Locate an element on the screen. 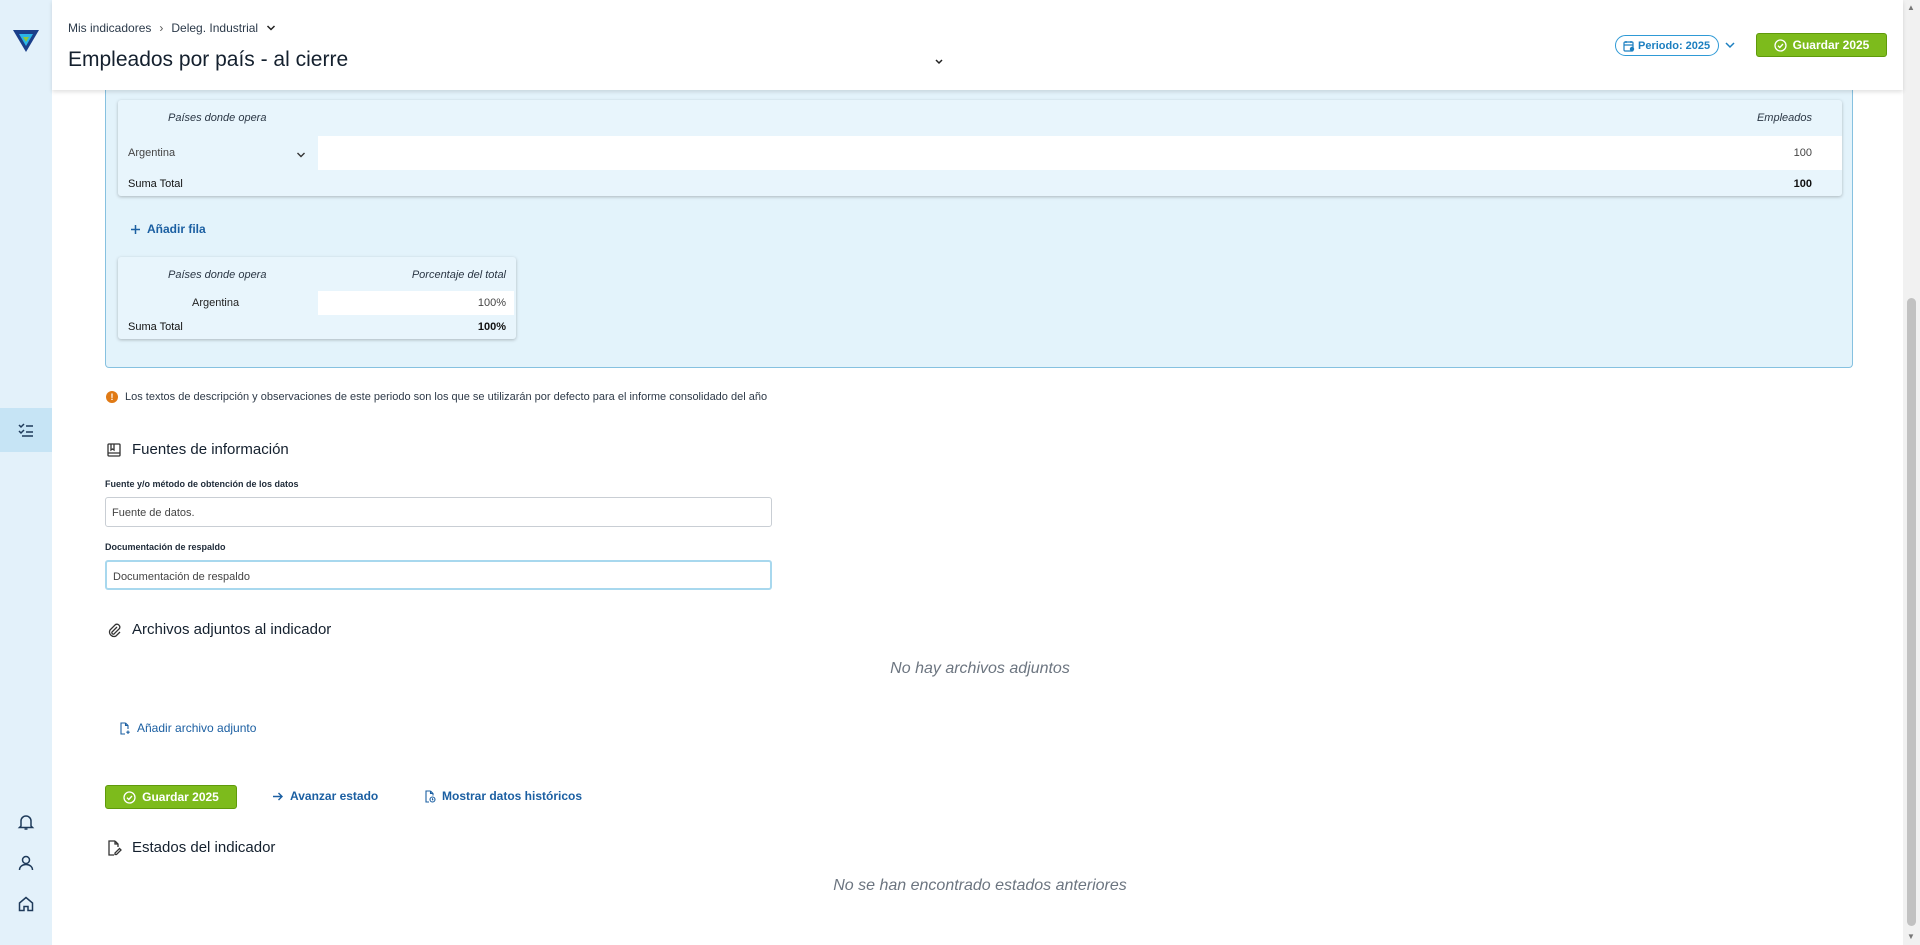 This screenshot has width=1920, height=945. add-row-button: Añadir fila is located at coordinates (168, 229).